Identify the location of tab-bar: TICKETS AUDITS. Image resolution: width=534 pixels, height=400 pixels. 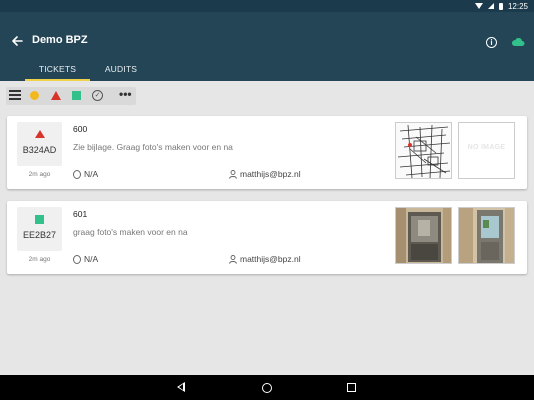
(76, 70).